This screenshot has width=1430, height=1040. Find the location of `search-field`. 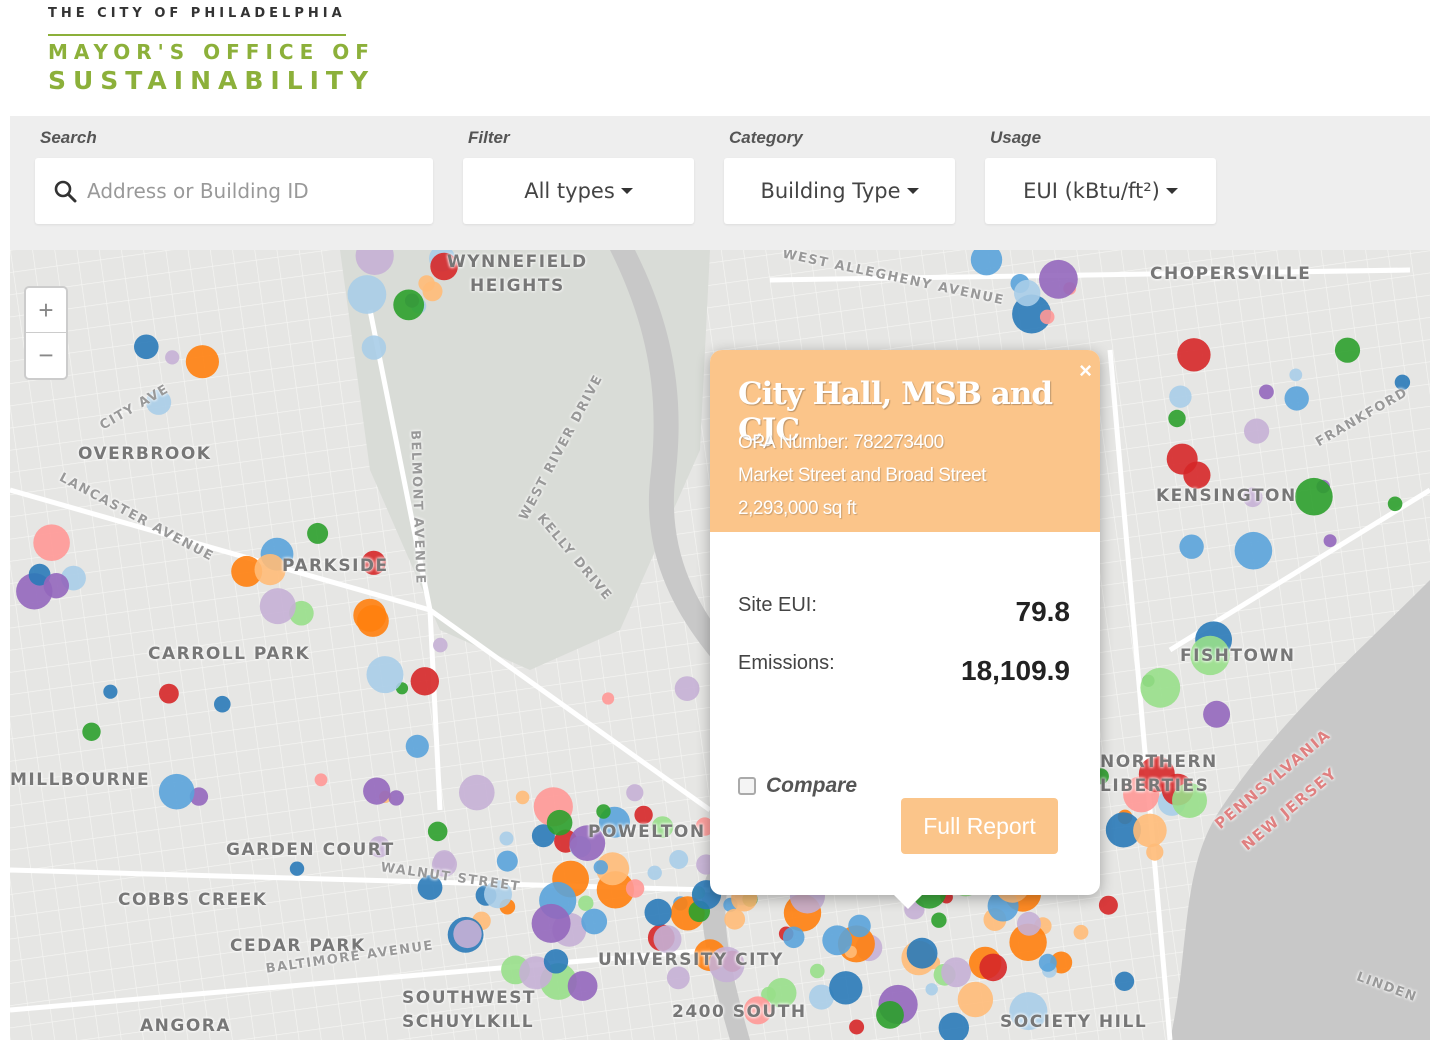

search-field is located at coordinates (234, 191).